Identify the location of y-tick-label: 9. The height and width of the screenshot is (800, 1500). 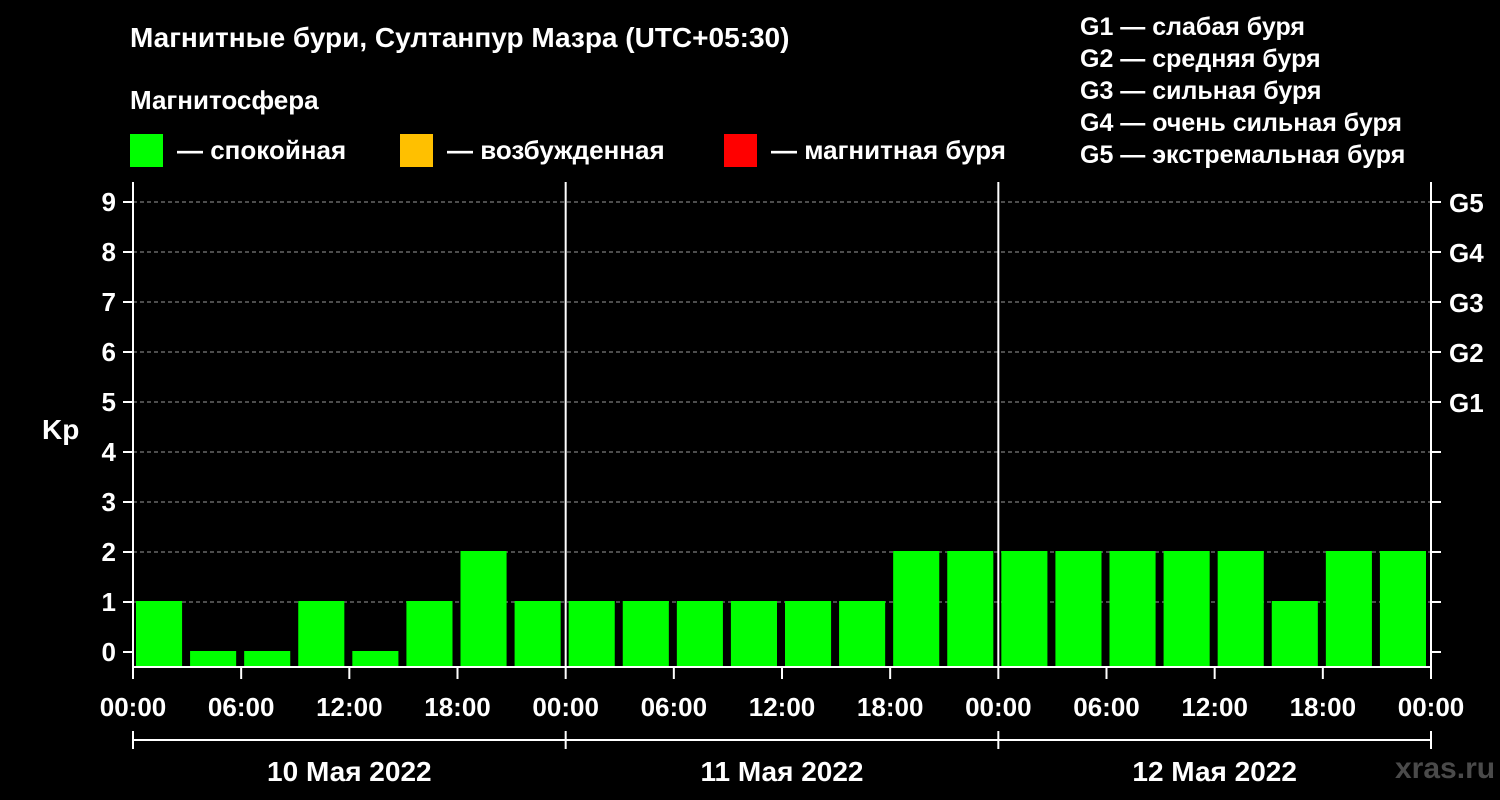
(109, 202).